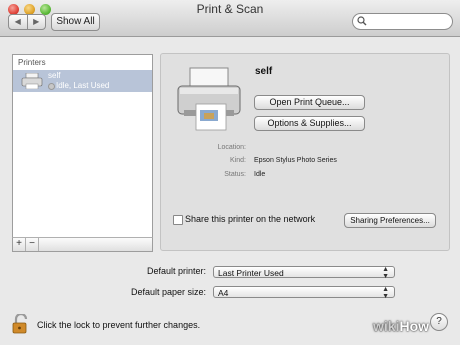 The width and height of the screenshot is (460, 345). I want to click on back-forward-control: ◀ ▶, so click(27, 22).